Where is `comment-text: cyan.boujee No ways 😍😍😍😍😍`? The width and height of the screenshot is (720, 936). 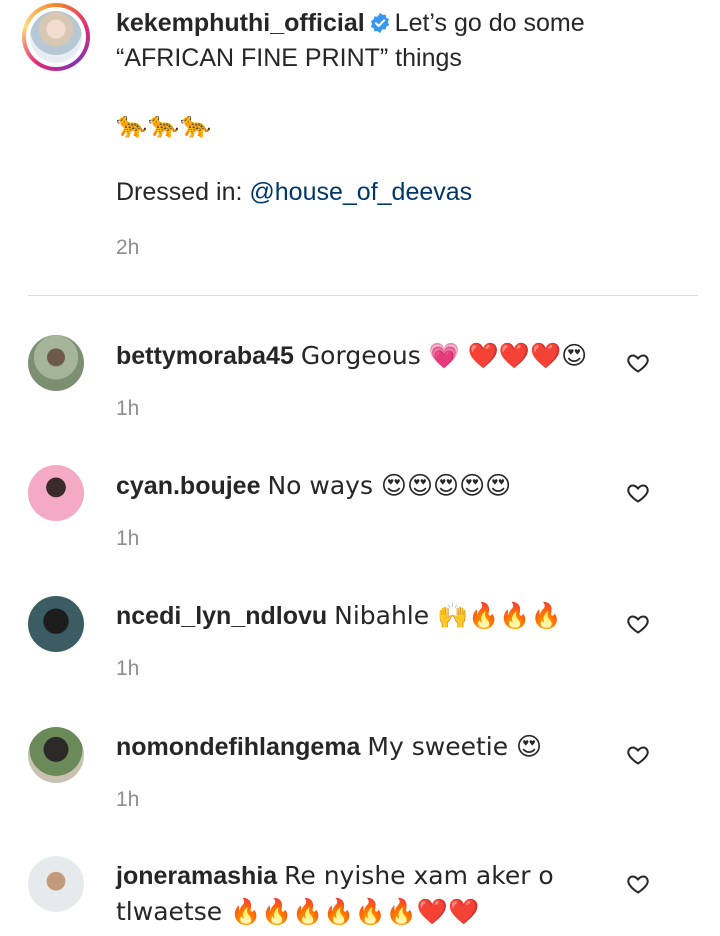 comment-text: cyan.boujee No ways 😍😍😍😍😍 is located at coordinates (356, 486).